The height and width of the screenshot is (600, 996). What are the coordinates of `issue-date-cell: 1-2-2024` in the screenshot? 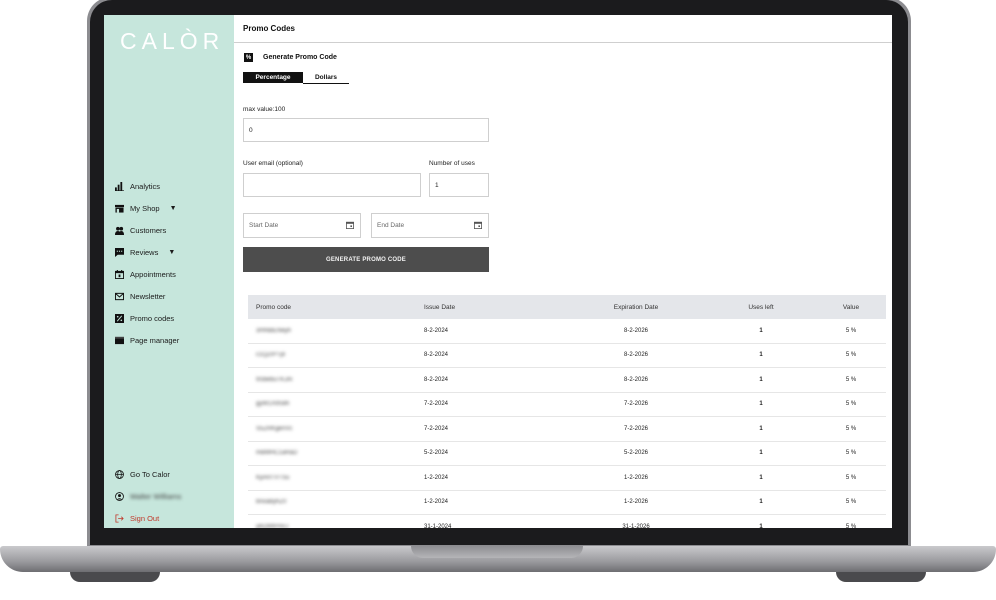 It's located at (436, 502).